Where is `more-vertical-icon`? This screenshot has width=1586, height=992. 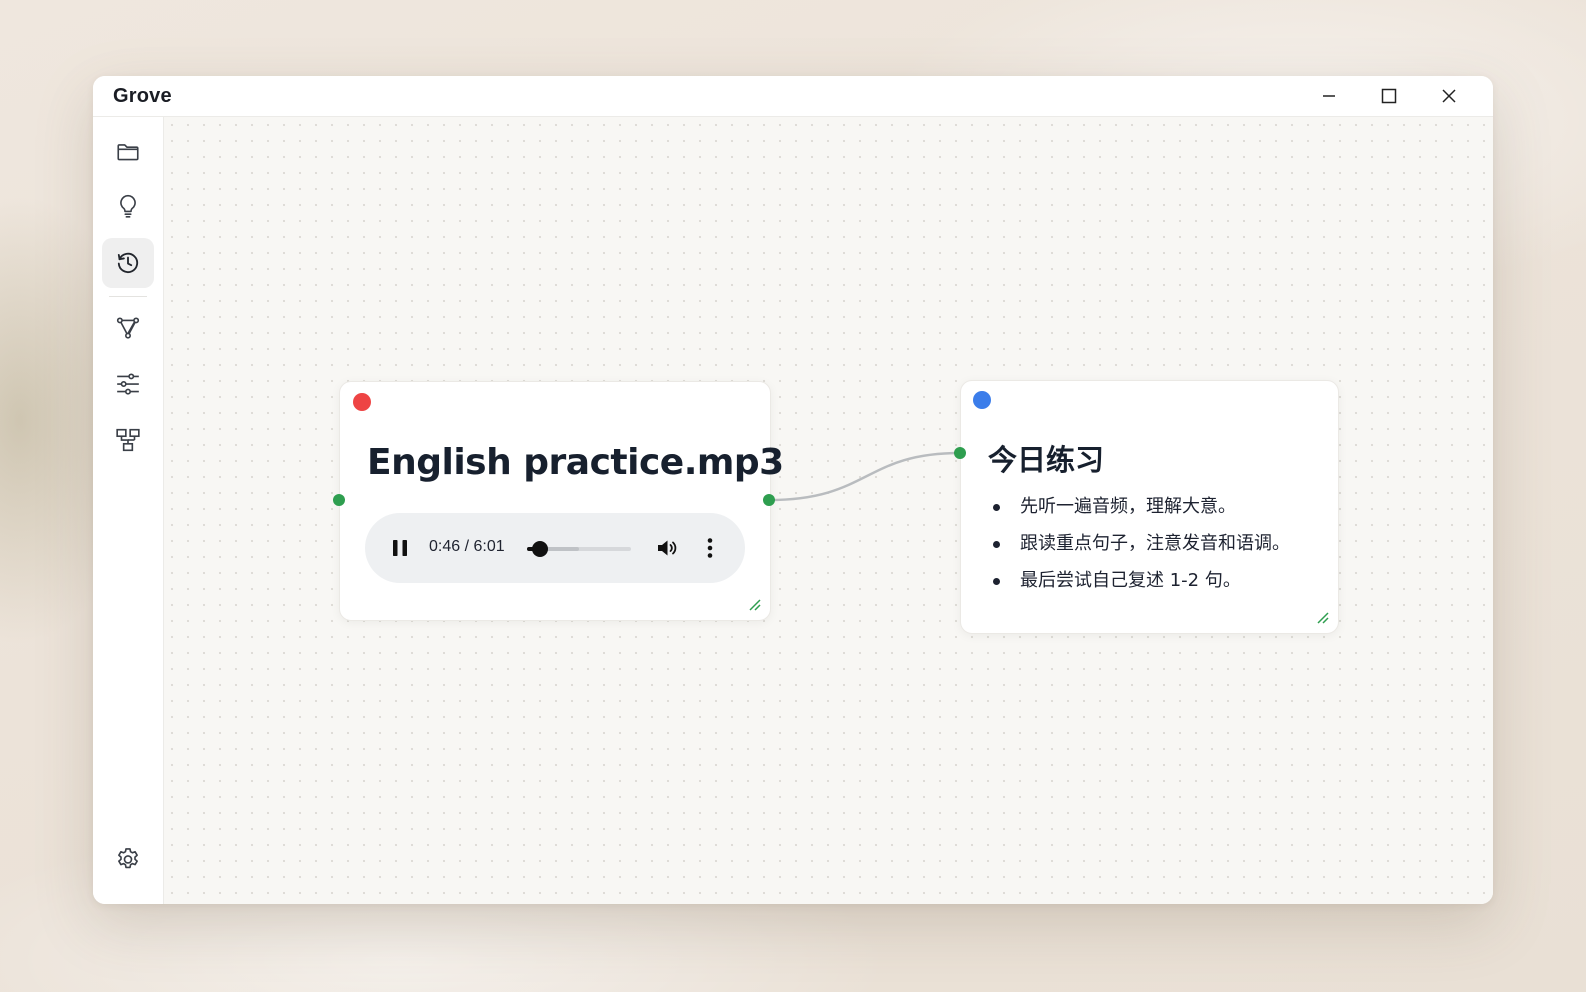 more-vertical-icon is located at coordinates (710, 548).